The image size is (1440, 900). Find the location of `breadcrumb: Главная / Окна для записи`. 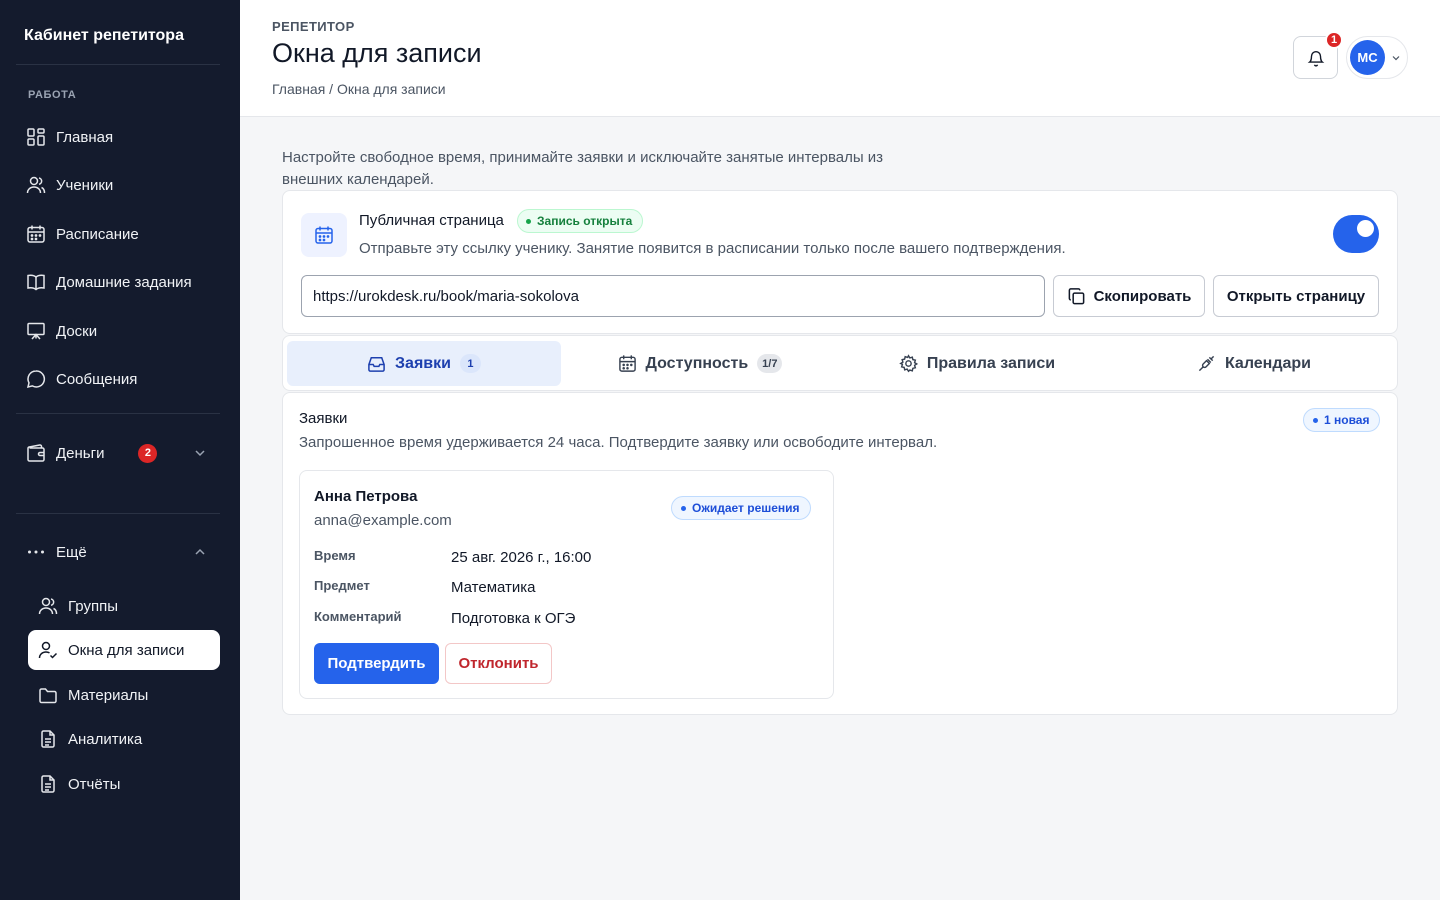

breadcrumb: Главная / Окна для записи is located at coordinates (359, 89).